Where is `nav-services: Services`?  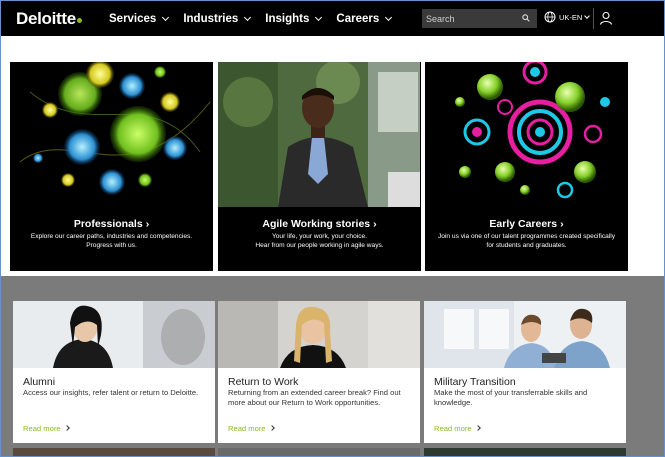 nav-services: Services is located at coordinates (139, 18).